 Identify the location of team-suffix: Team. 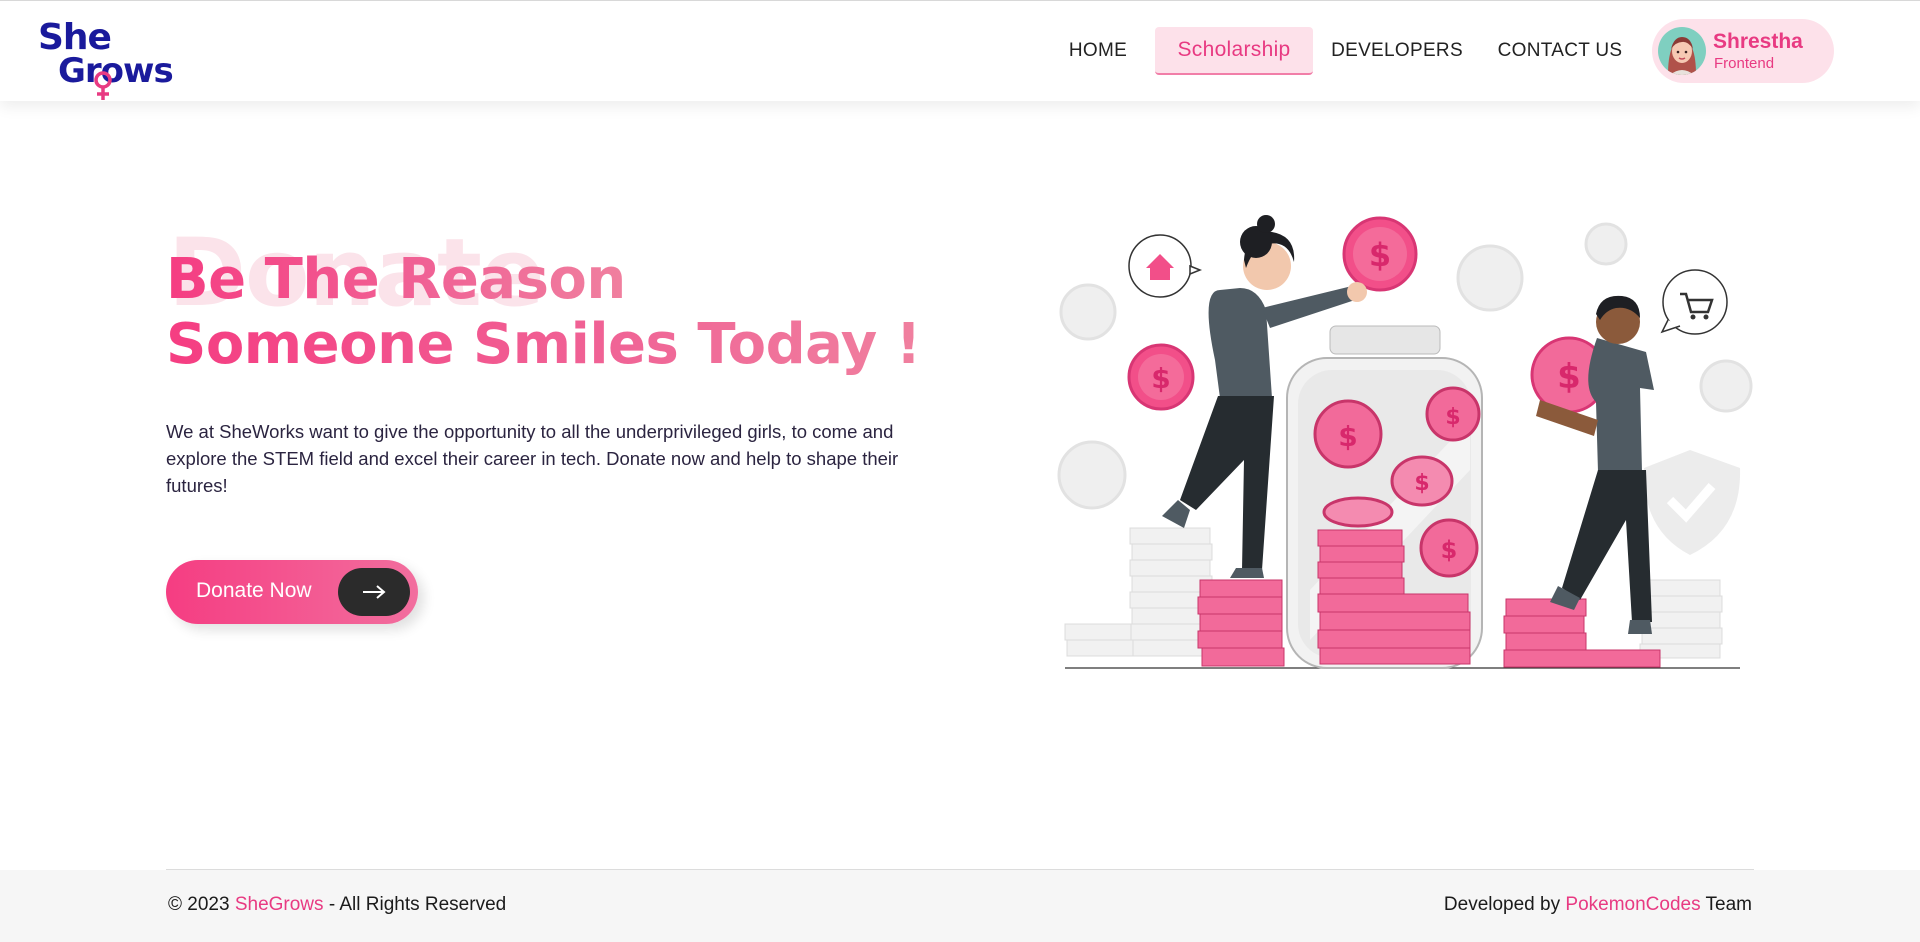
(1728, 904).